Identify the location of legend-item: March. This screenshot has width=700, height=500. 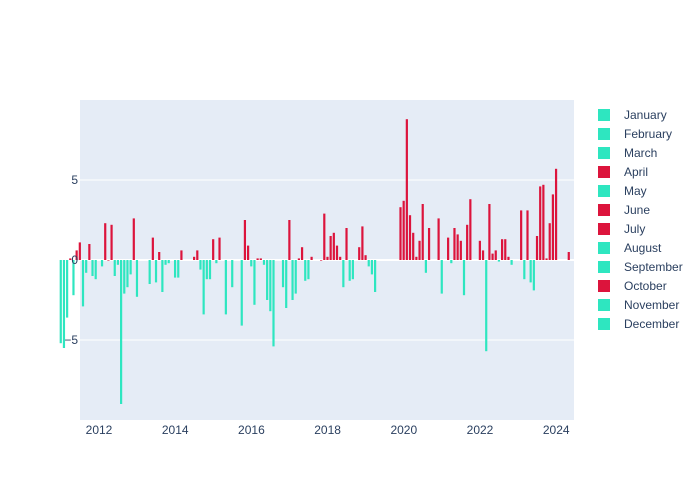
(627, 153).